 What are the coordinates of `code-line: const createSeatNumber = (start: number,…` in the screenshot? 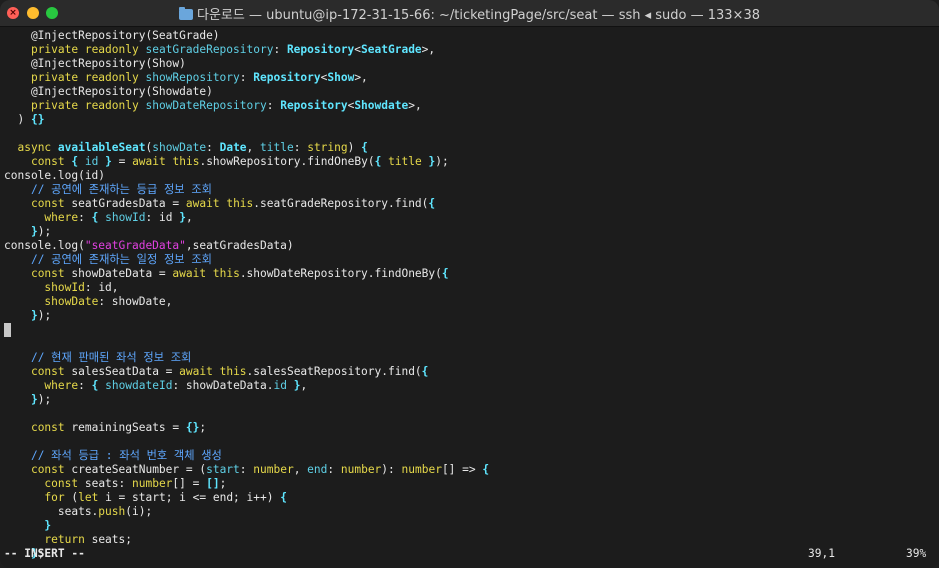 It's located at (471, 470).